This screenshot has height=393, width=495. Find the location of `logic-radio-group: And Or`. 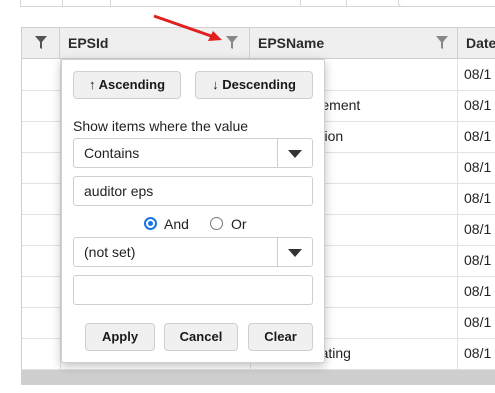

logic-radio-group: And Or is located at coordinates (234, 224).